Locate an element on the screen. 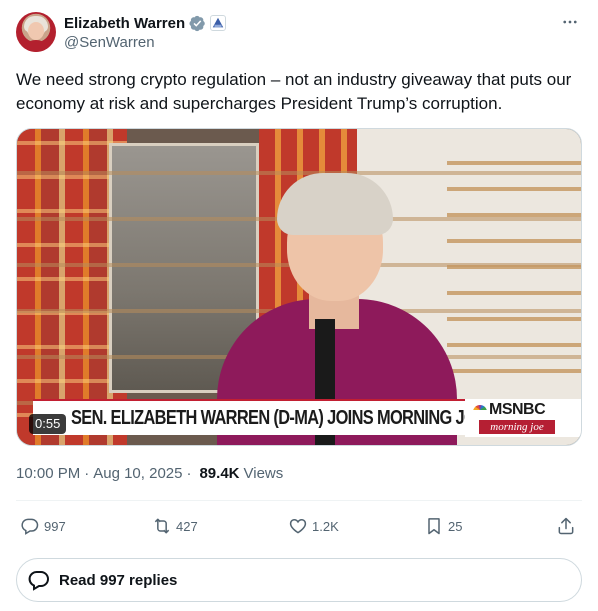 The height and width of the screenshot is (611, 598). repost-icon is located at coordinates (162, 526).